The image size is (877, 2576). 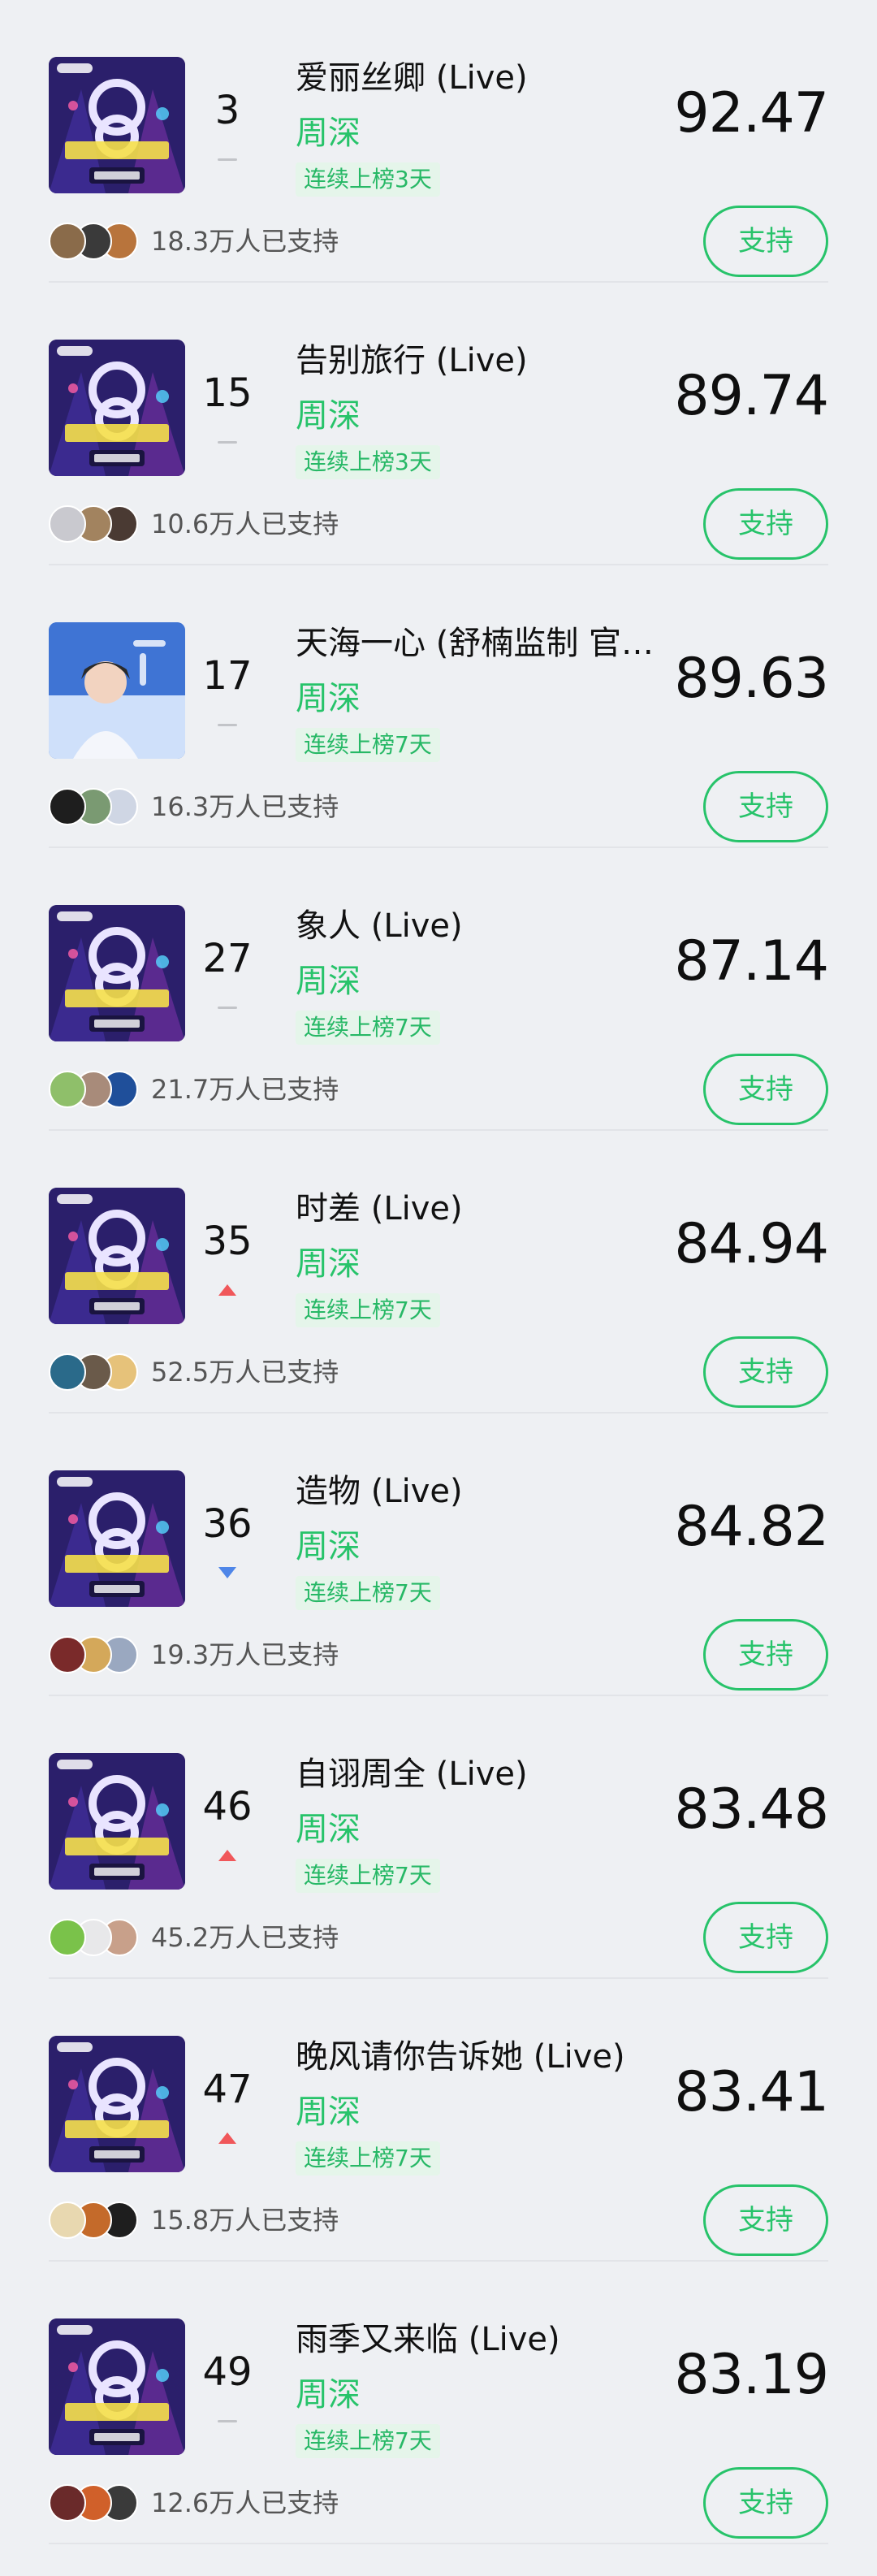 I want to click on song-title: 象人 (Live), so click(x=486, y=926).